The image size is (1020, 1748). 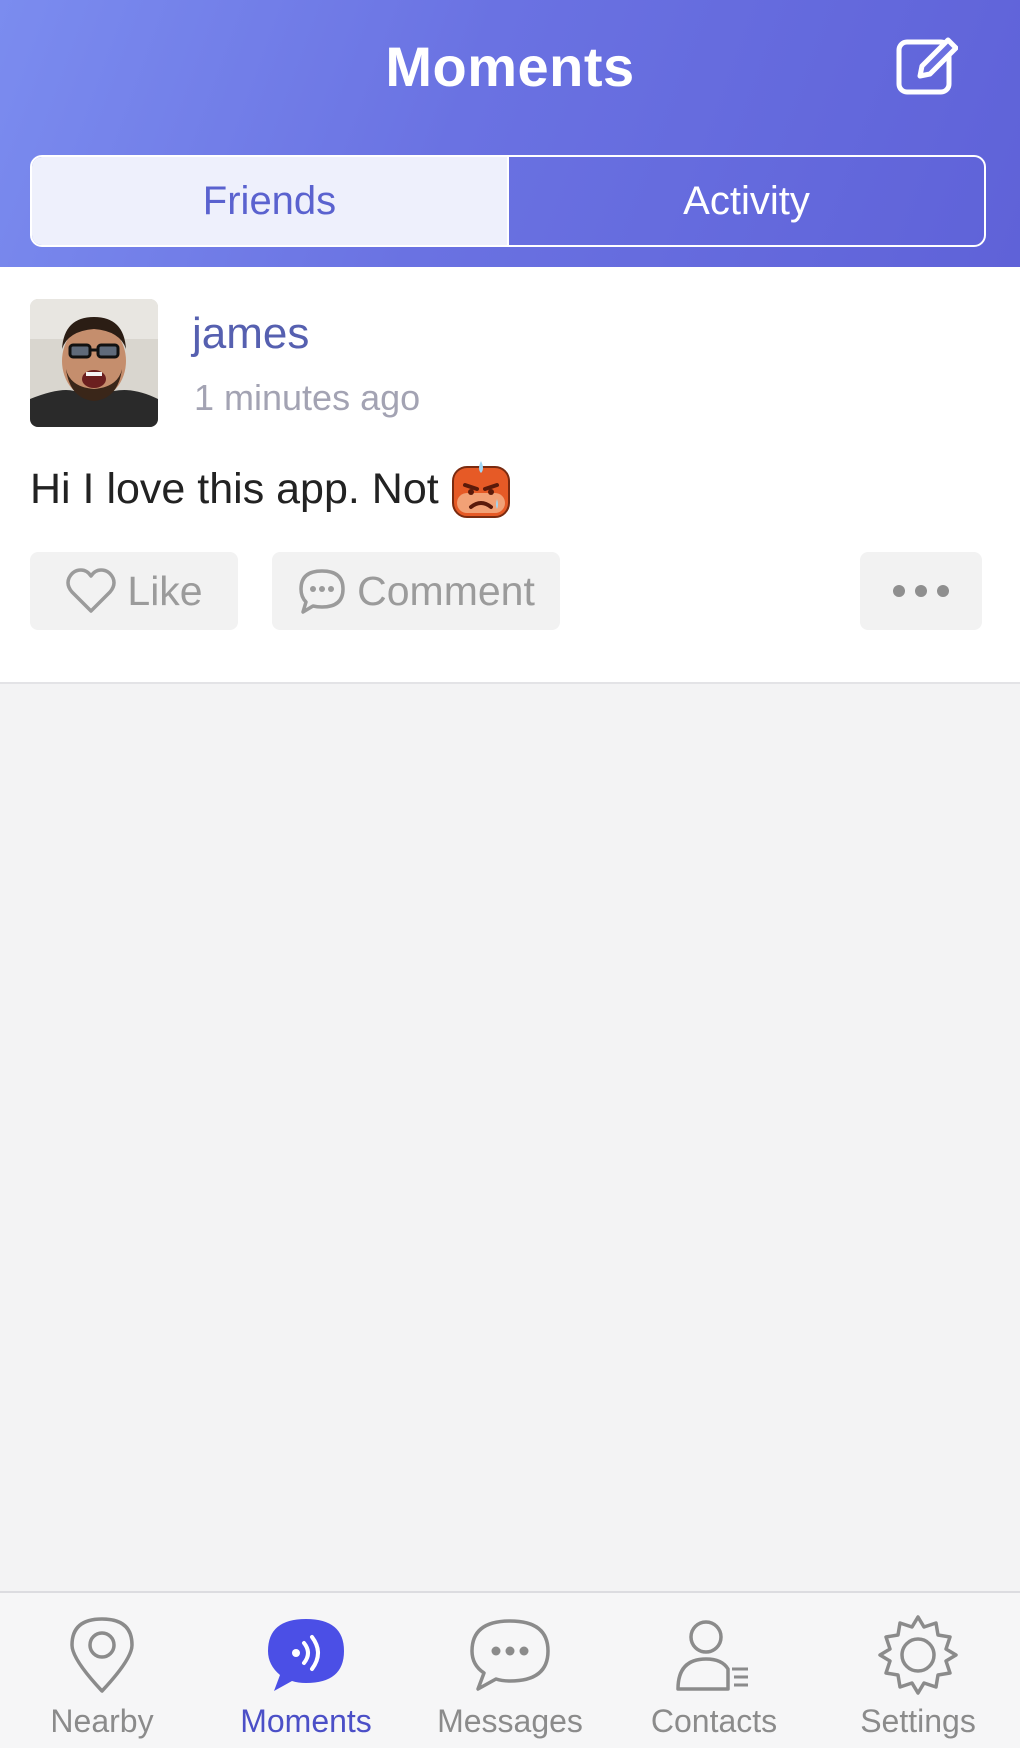 I want to click on post-text: Hi I love this app. Not, so click(x=270, y=489).